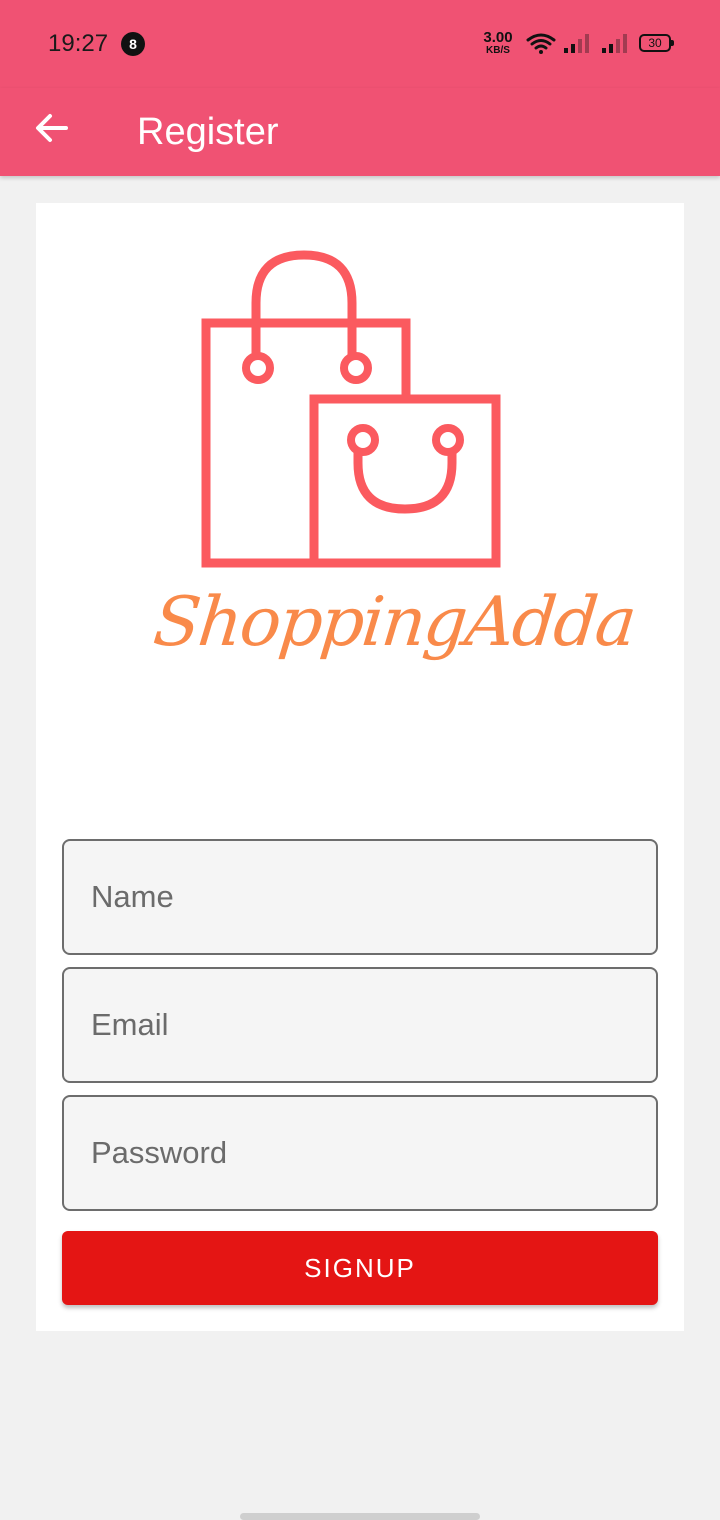  What do you see at coordinates (351, 409) in the screenshot?
I see `shopping-bags-icon` at bounding box center [351, 409].